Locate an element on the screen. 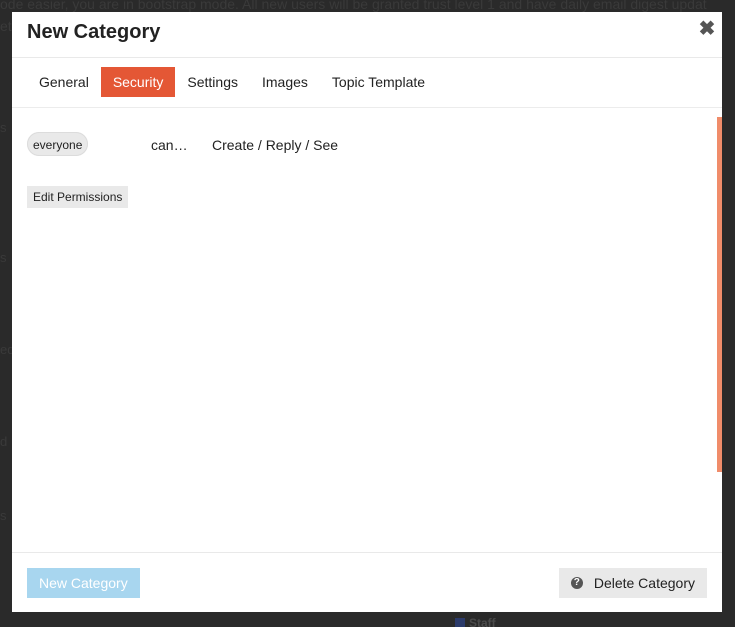 This screenshot has height=627, width=735. new-category-button: New Category is located at coordinates (83, 583).